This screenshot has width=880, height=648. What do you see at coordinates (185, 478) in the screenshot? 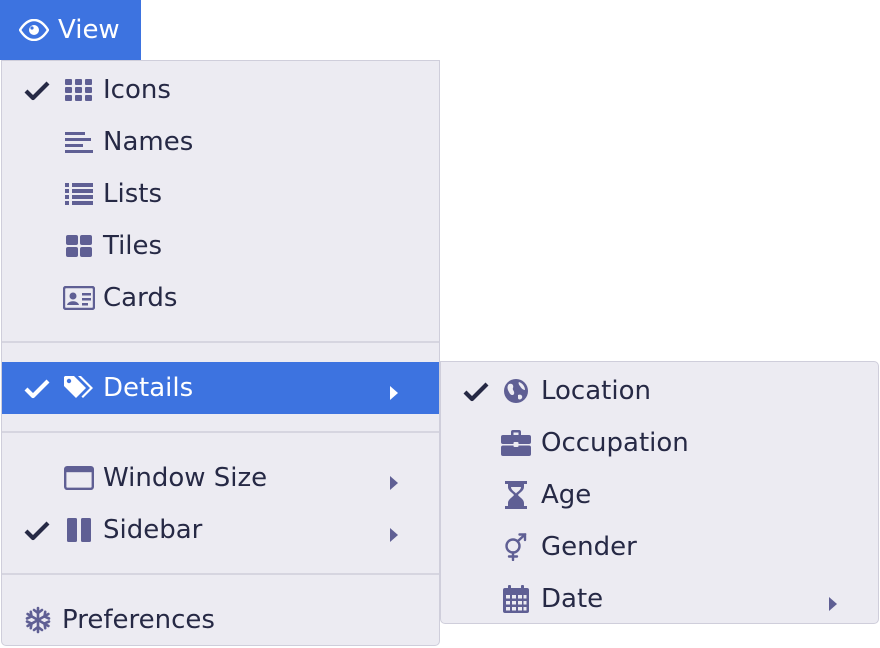
I see `menu-item-label: Window Size` at bounding box center [185, 478].